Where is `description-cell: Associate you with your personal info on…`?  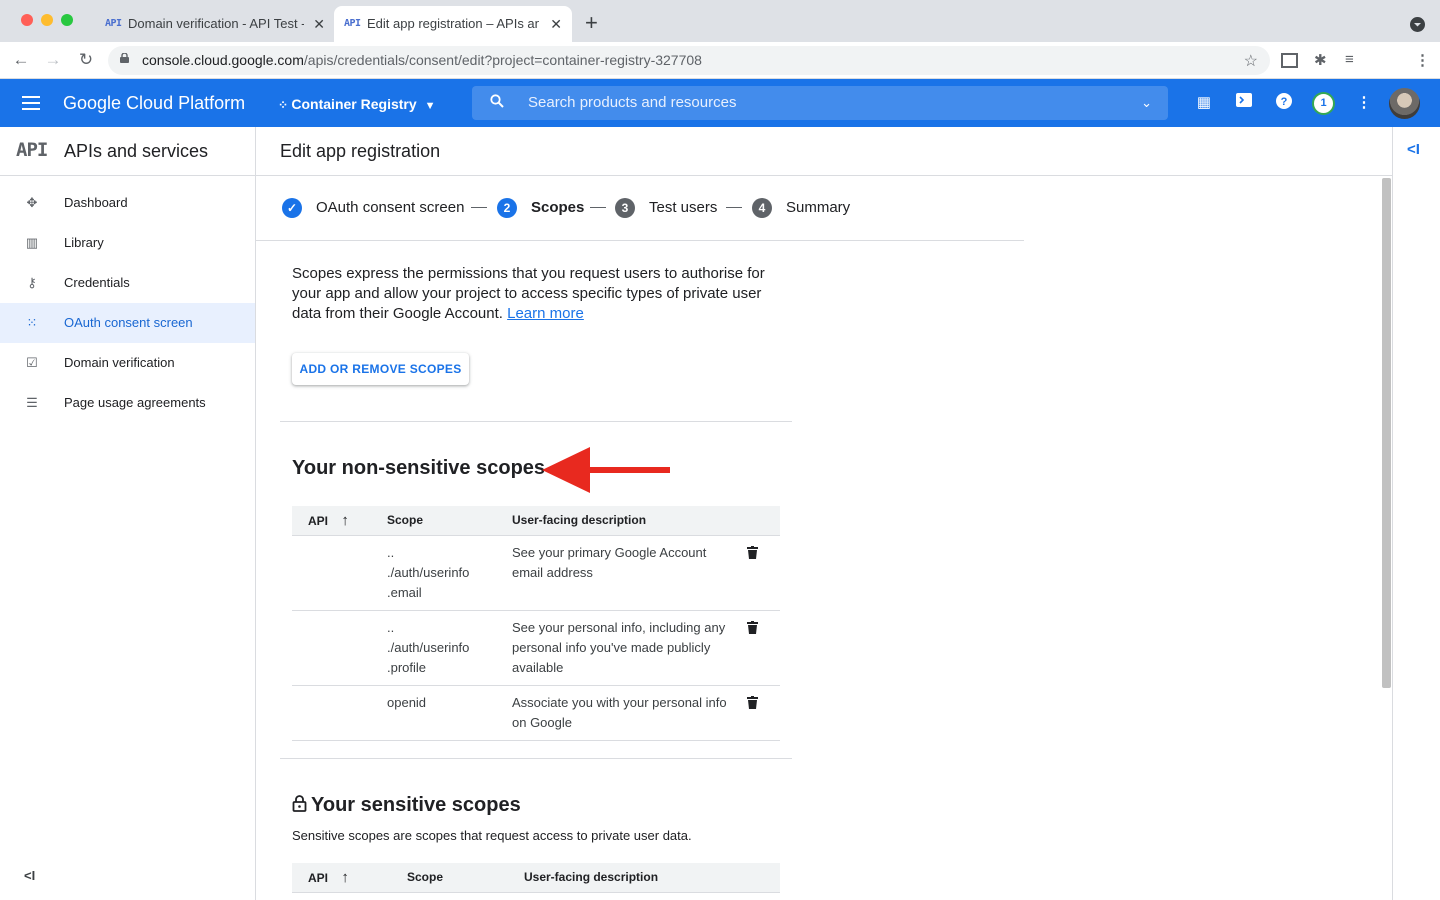
description-cell: Associate you with your personal info on… is located at coordinates (629, 713).